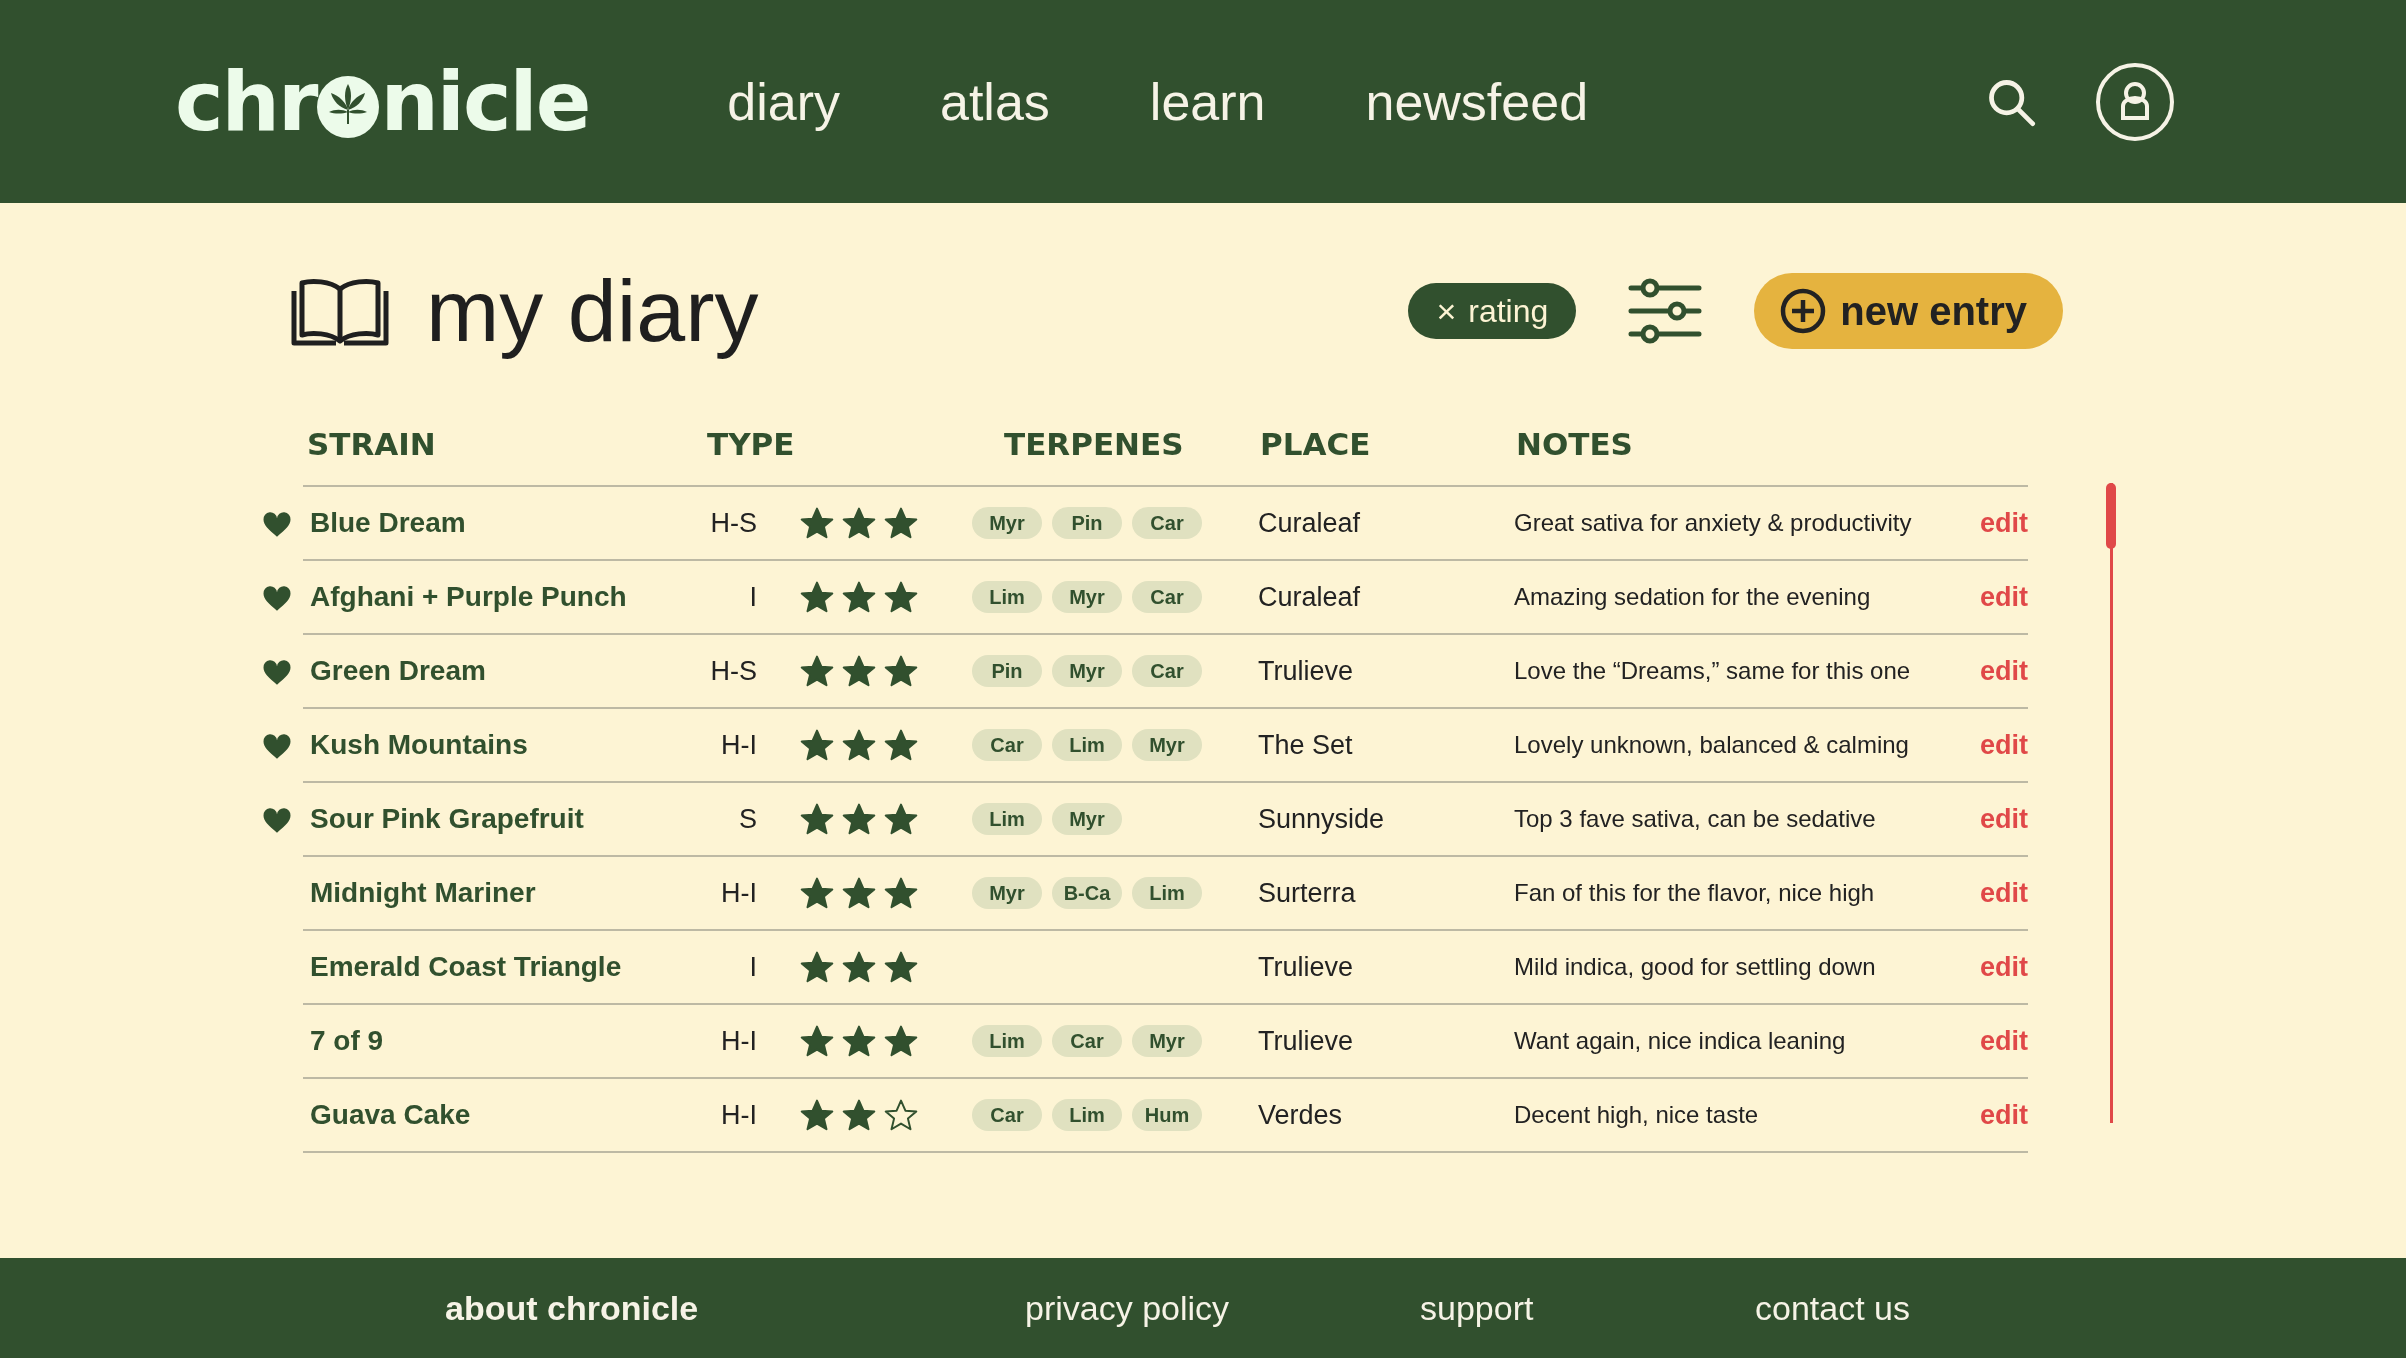  What do you see at coordinates (2135, 101) in the screenshot?
I see `user-account-icon` at bounding box center [2135, 101].